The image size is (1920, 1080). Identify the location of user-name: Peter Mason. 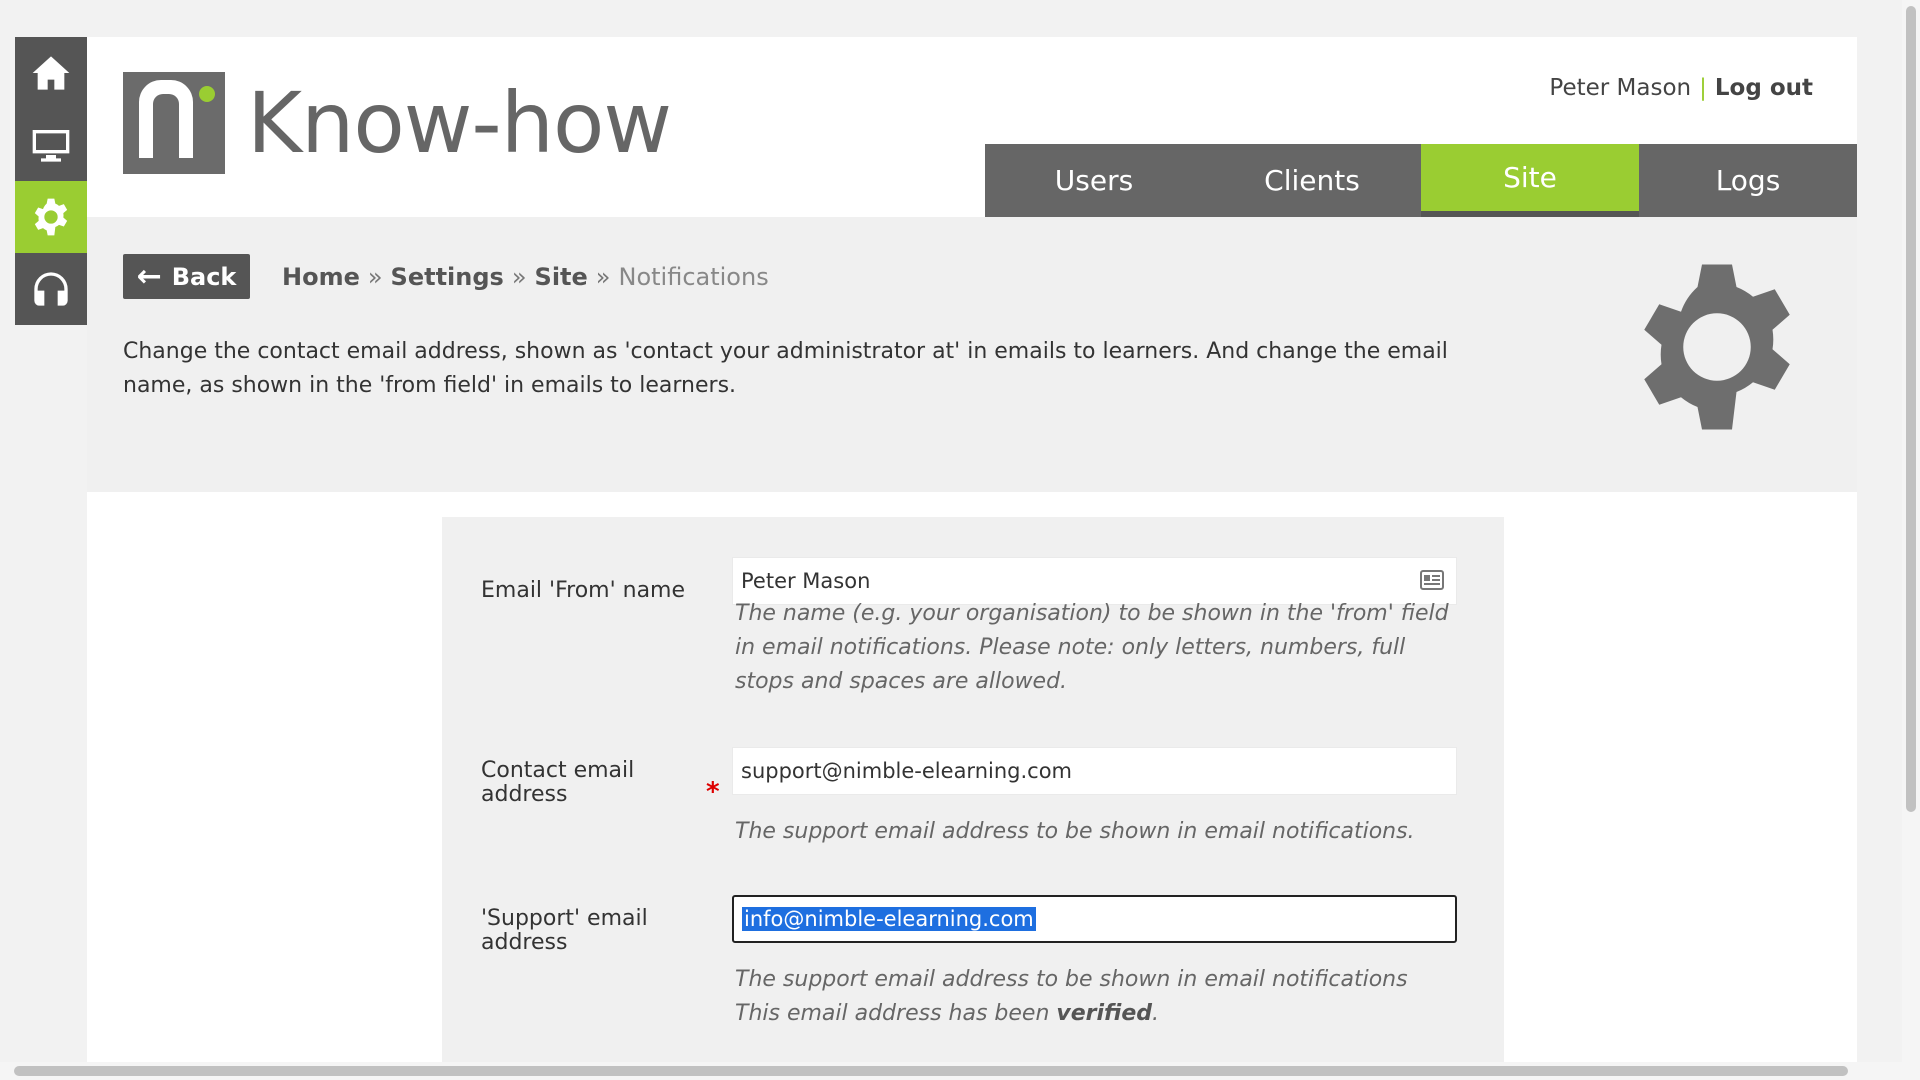
(1620, 88).